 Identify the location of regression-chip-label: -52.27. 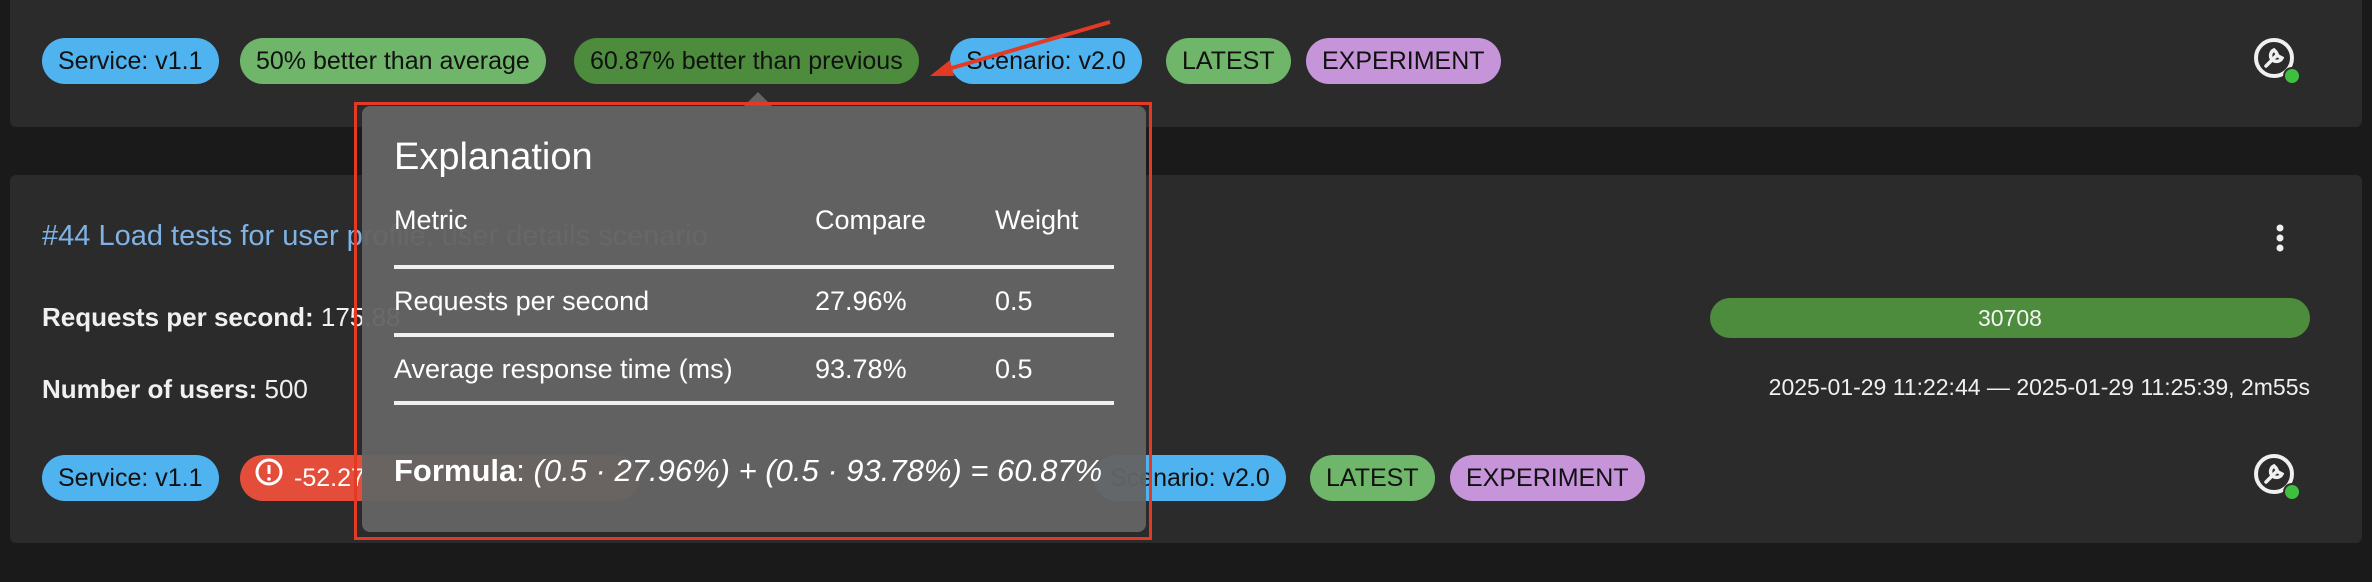
(329, 478).